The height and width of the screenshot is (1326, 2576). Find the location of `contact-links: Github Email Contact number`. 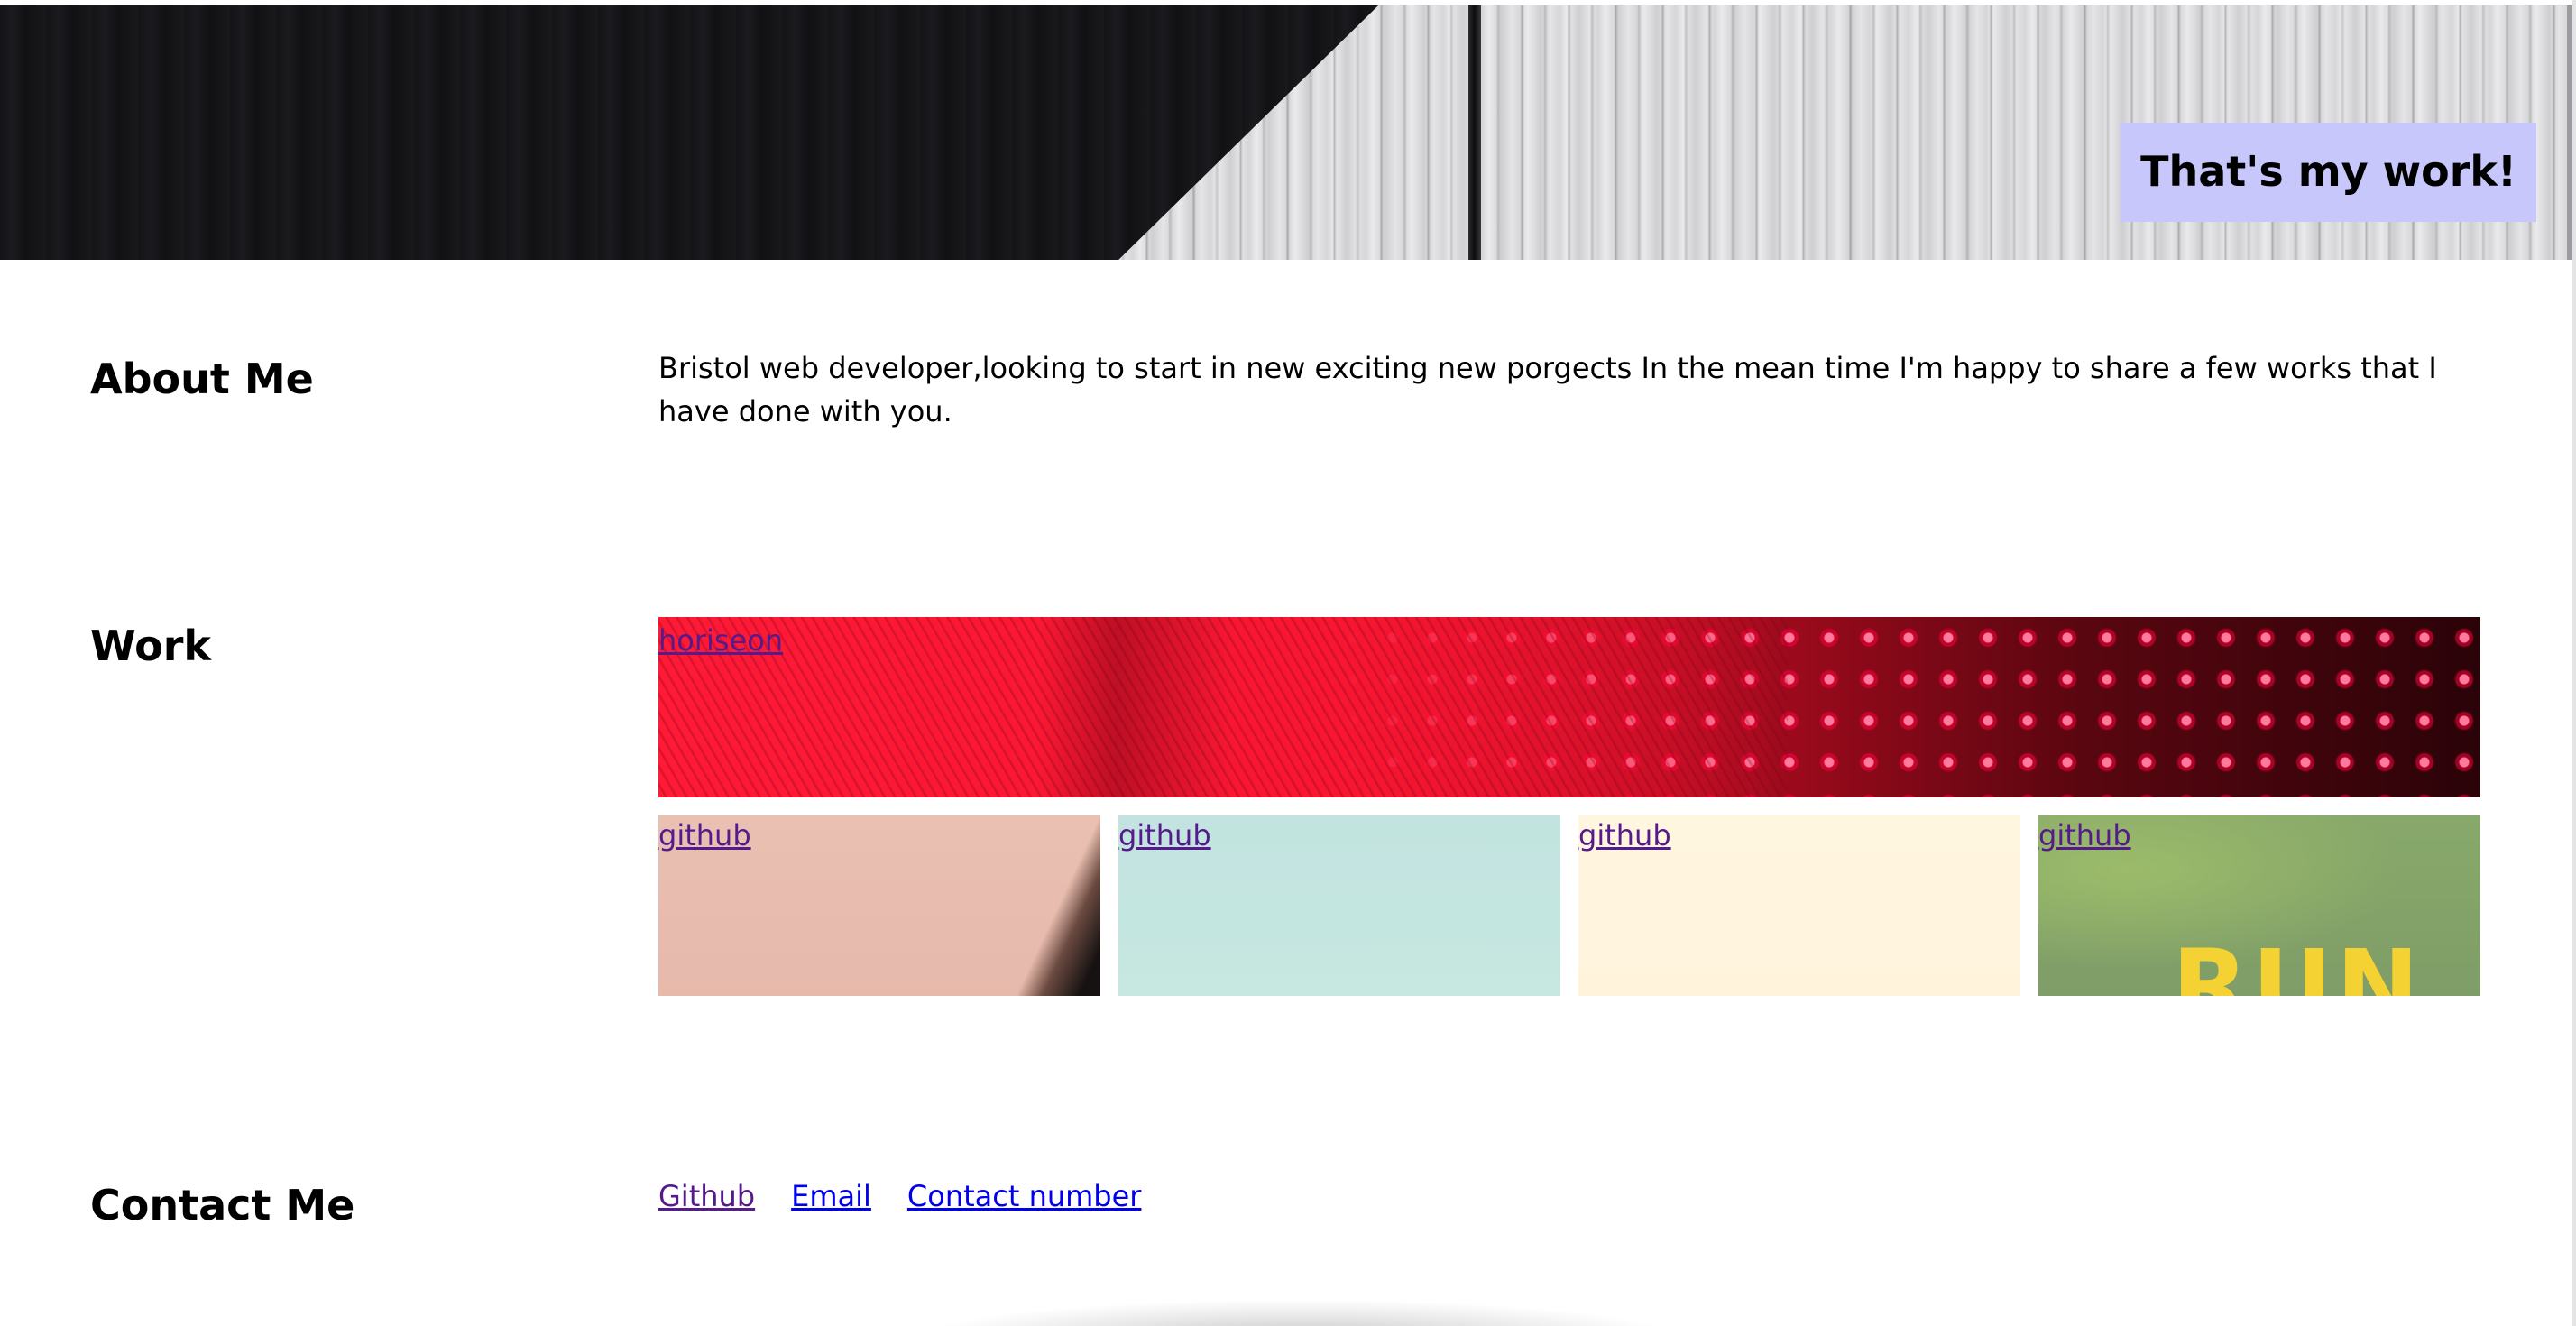

contact-links: Github Email Contact number is located at coordinates (900, 1196).